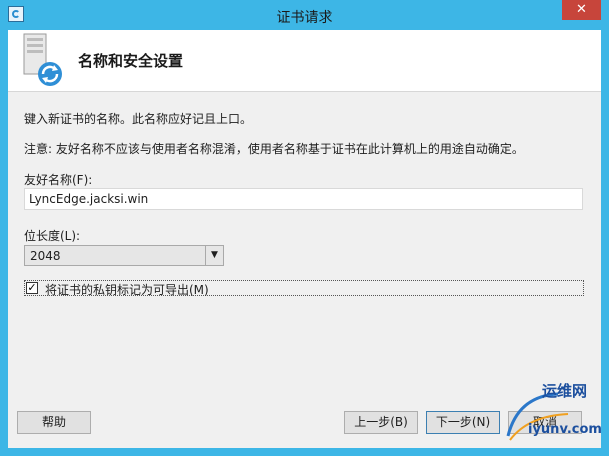 This screenshot has height=456, width=609. I want to click on exportable-key-option: ✓ 将证书的私钥标记为可导出(M), so click(304, 289).